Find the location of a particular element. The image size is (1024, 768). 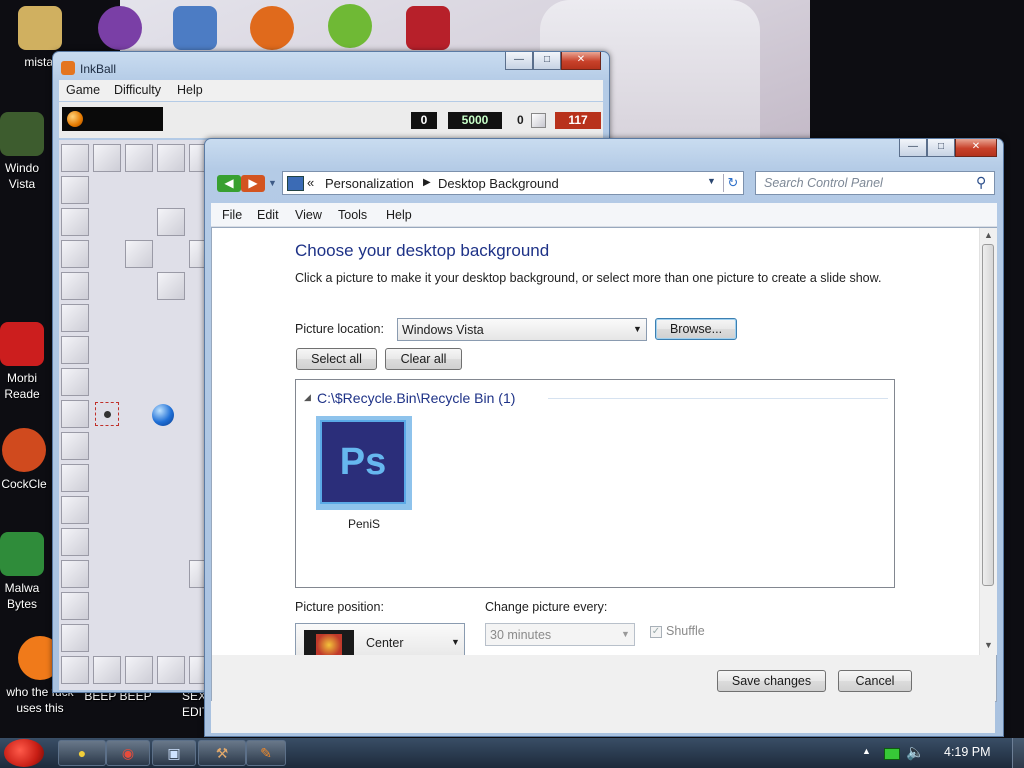

picture-location-select: Windows Vista ▼ is located at coordinates (522, 329).